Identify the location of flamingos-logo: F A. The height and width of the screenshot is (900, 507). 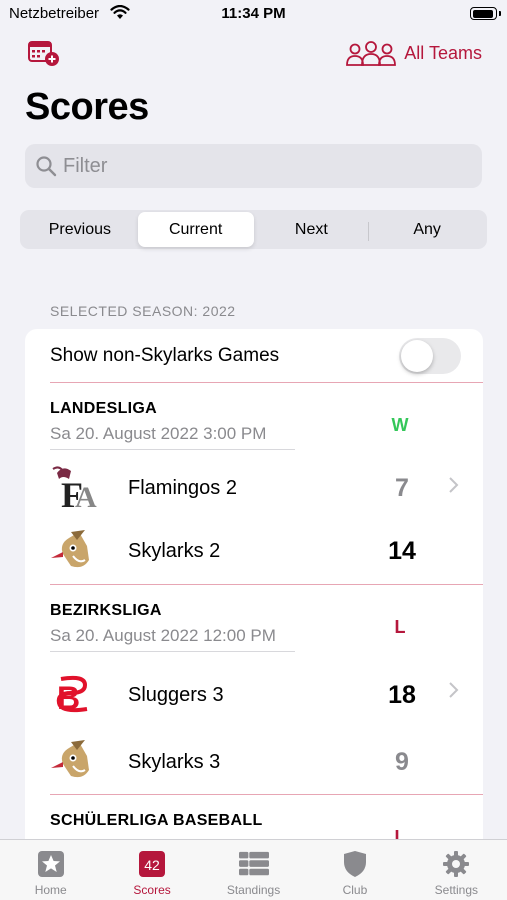
(74, 489).